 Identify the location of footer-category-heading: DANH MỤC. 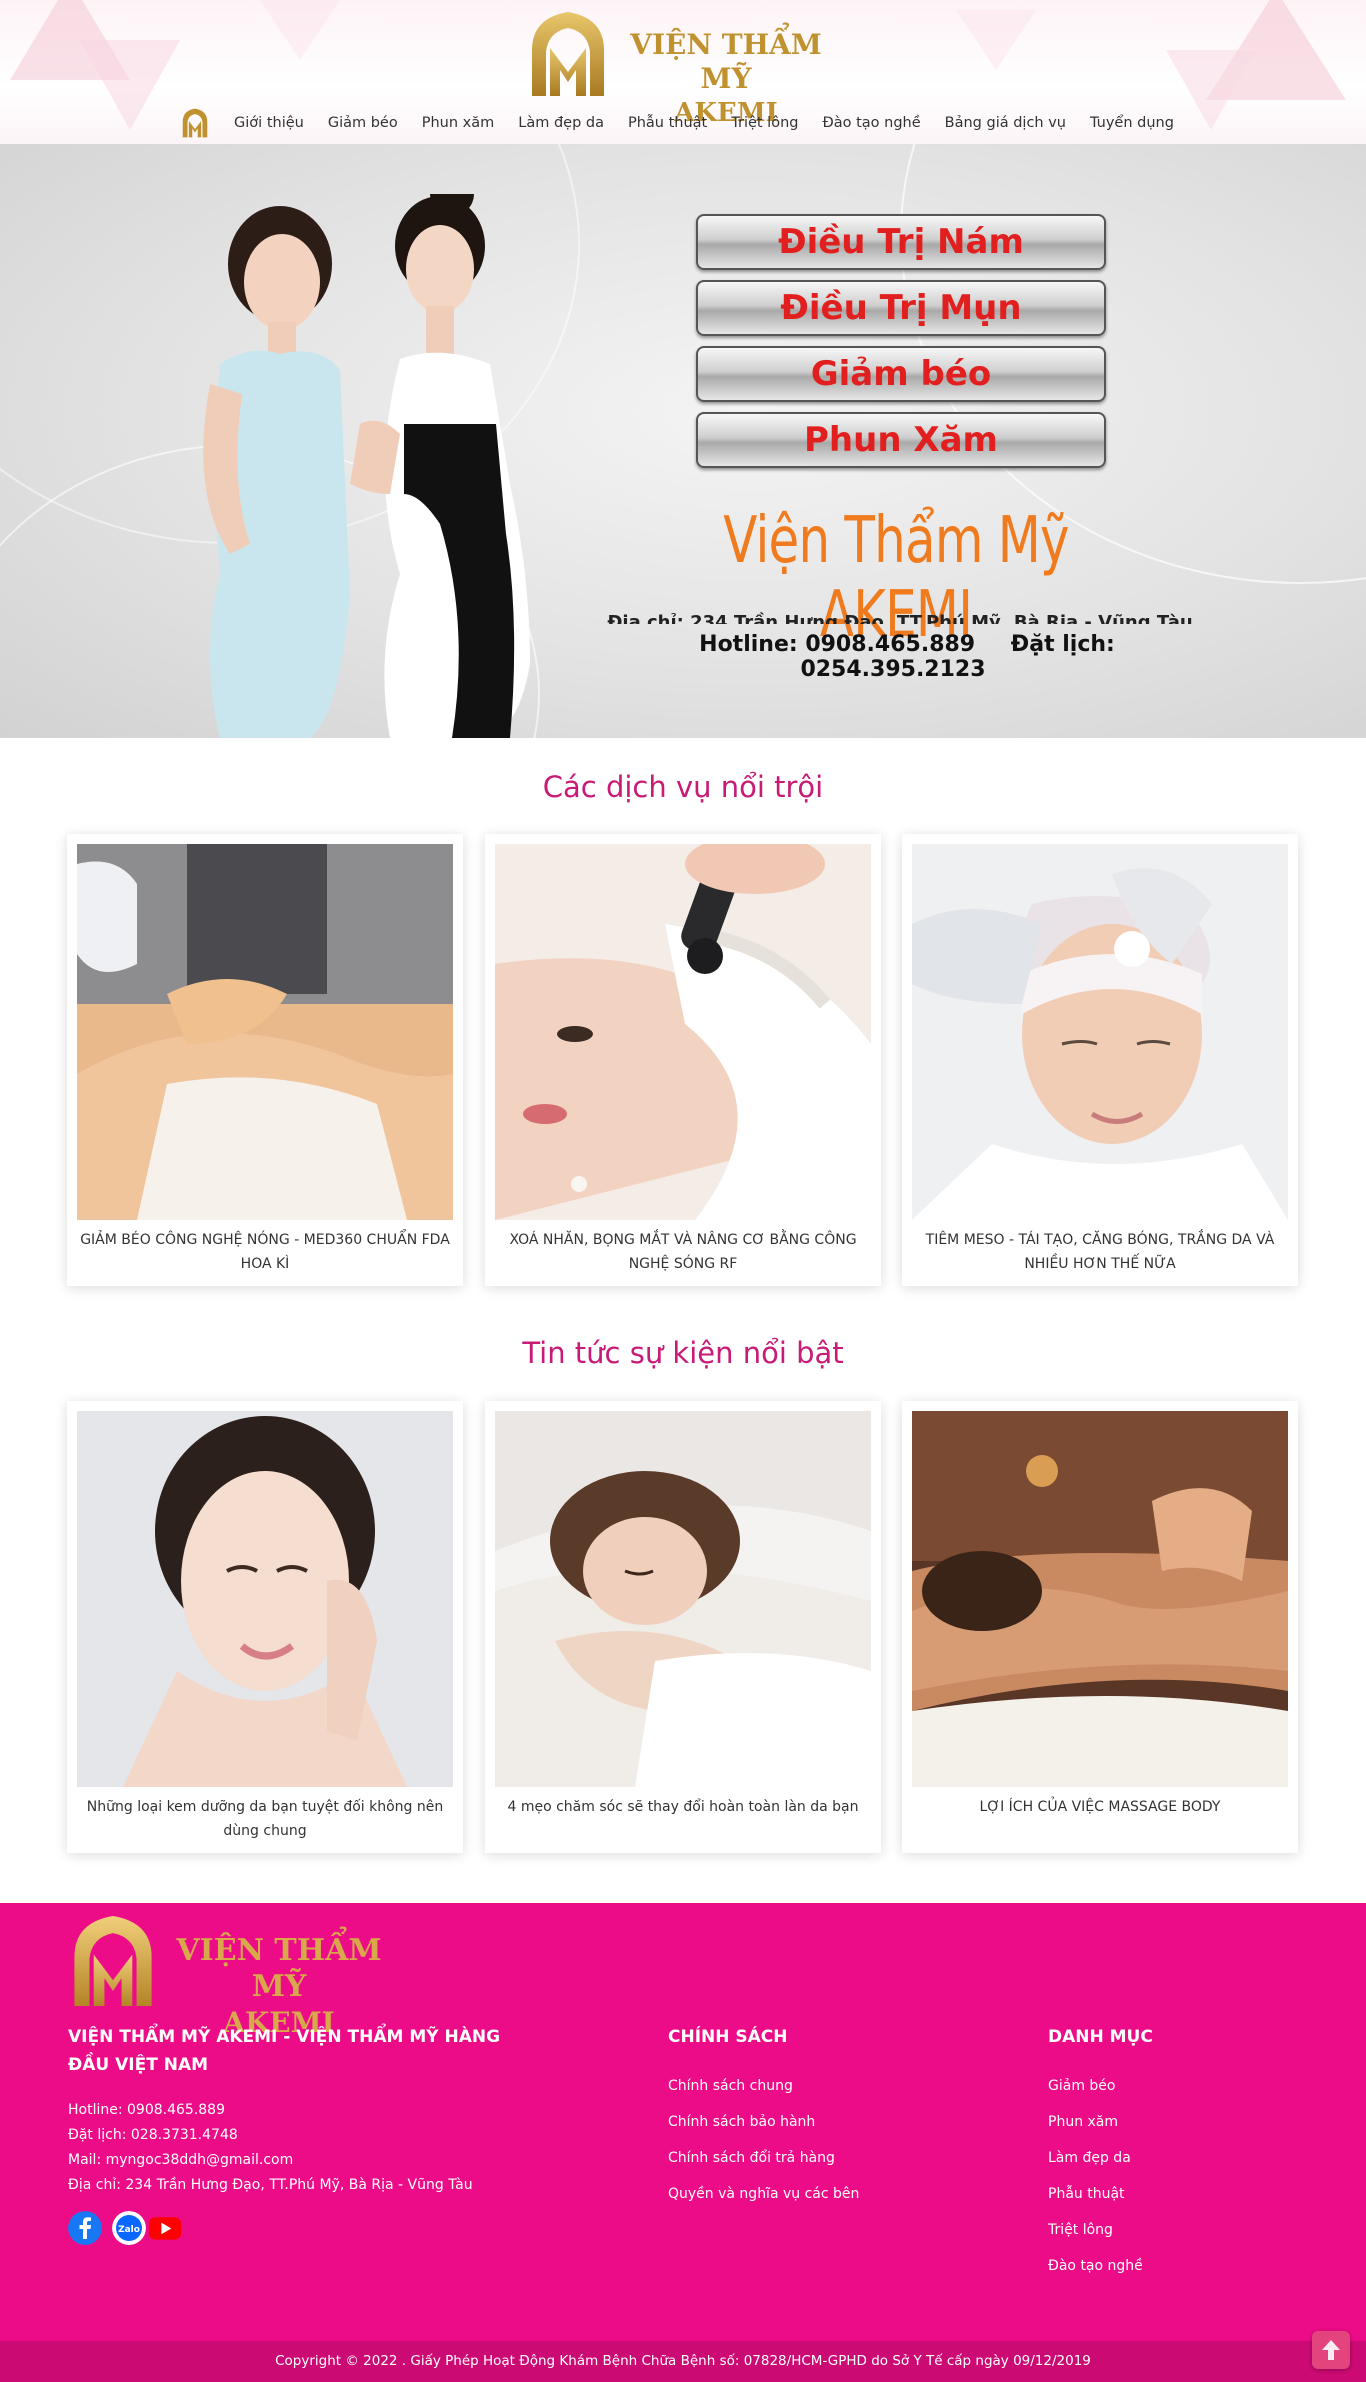
(1100, 2037).